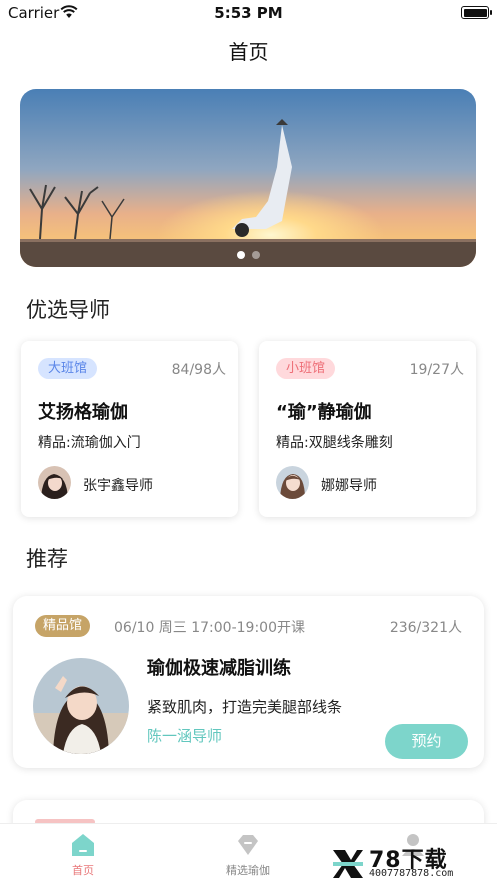 Image resolution: width=497 pixels, height=883 pixels. Describe the element at coordinates (367, 429) in the screenshot. I see `teacher-card: 小班馆 19/27人 “瑜”静瑜伽 精品:双腿线条雕刻 娜娜导师` at that location.